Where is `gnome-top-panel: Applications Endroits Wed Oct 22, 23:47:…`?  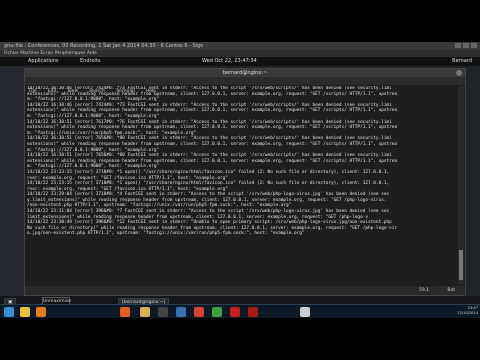 gnome-top-panel: Applications Endroits Wed Oct 22, 23:47:… is located at coordinates (240, 61).